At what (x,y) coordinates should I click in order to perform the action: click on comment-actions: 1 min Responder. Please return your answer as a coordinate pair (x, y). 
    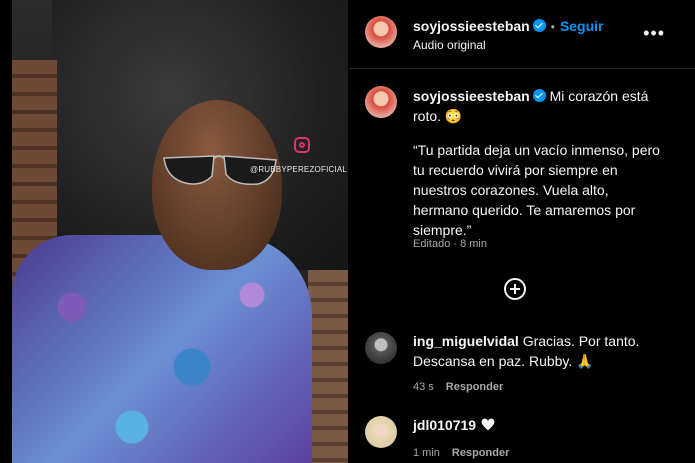
    Looking at the image, I should click on (461, 452).